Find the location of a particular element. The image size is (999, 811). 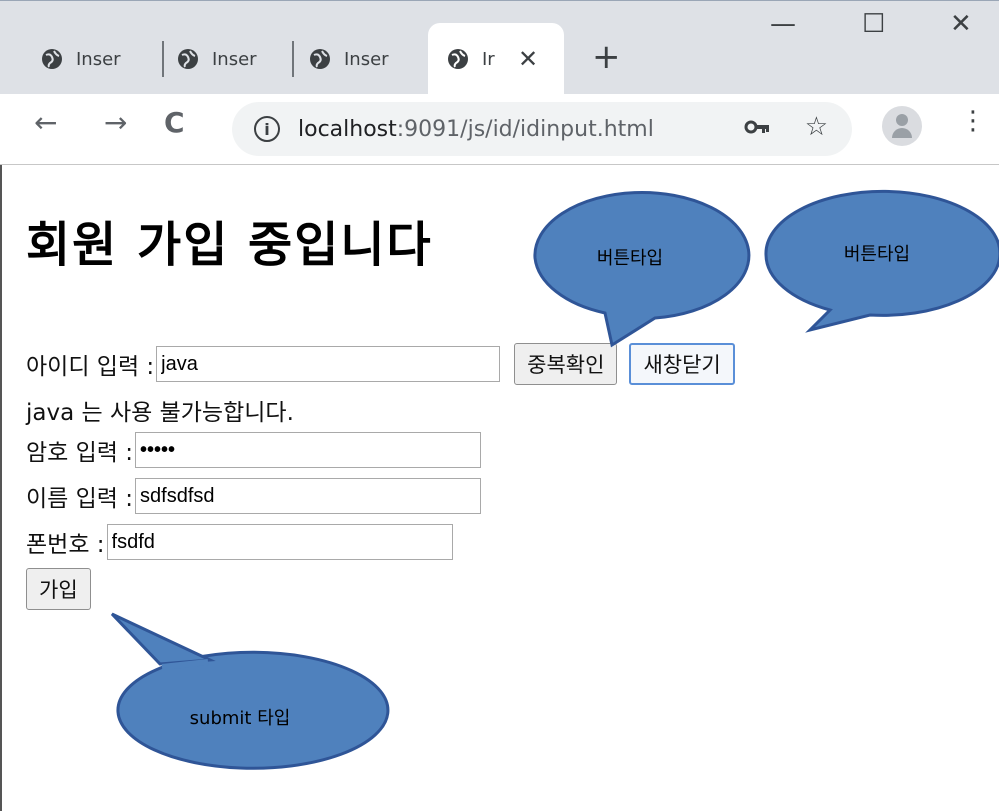

callout-dup-label: 버튼타입 is located at coordinates (630, 258).